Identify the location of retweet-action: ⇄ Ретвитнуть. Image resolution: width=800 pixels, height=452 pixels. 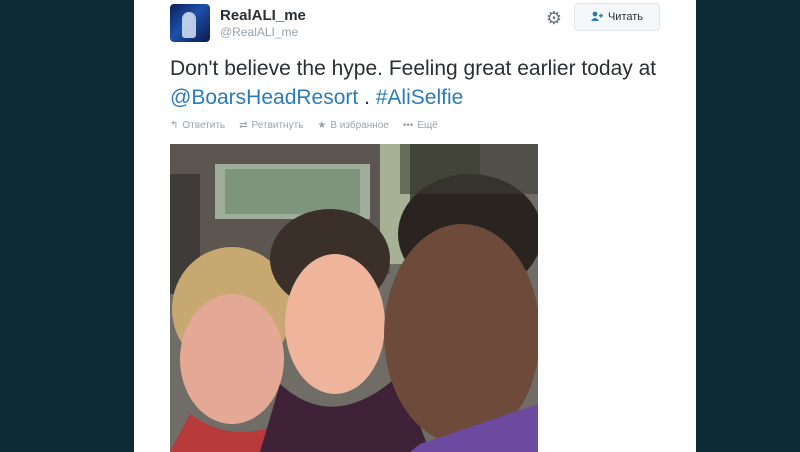
(271, 125).